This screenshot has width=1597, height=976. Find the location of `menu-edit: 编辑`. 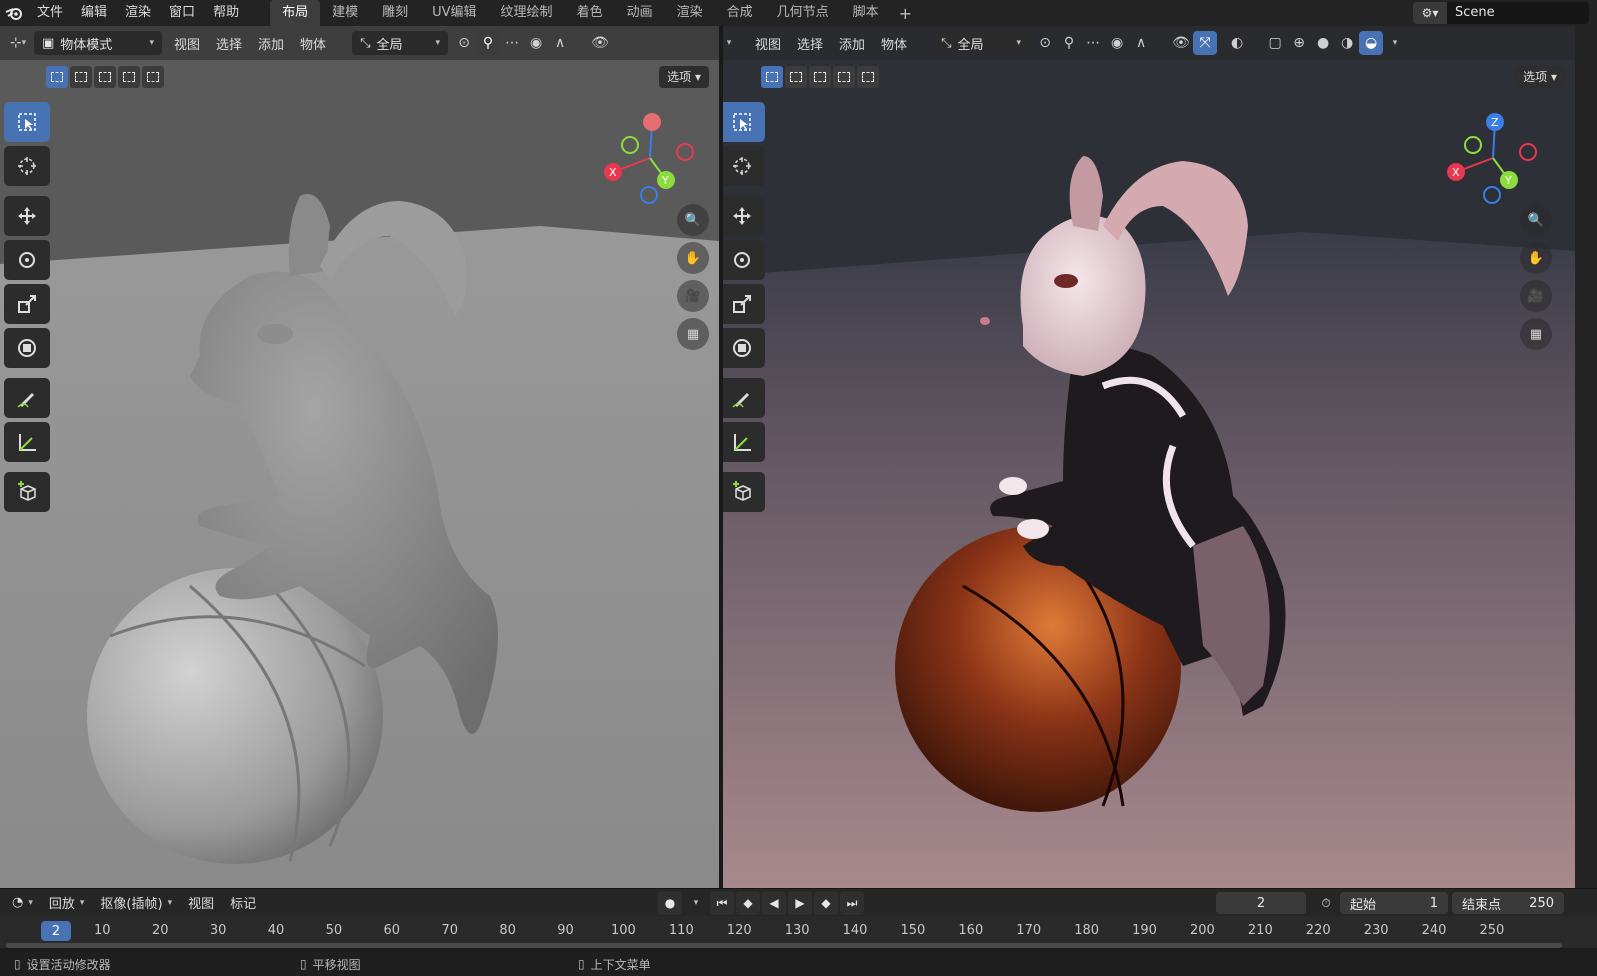

menu-edit: 编辑 is located at coordinates (94, 13).